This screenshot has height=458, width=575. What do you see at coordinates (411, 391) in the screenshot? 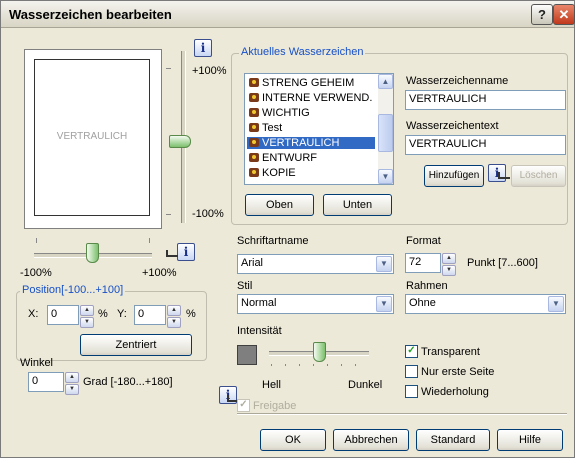
I see `repeat-checkbox` at bounding box center [411, 391].